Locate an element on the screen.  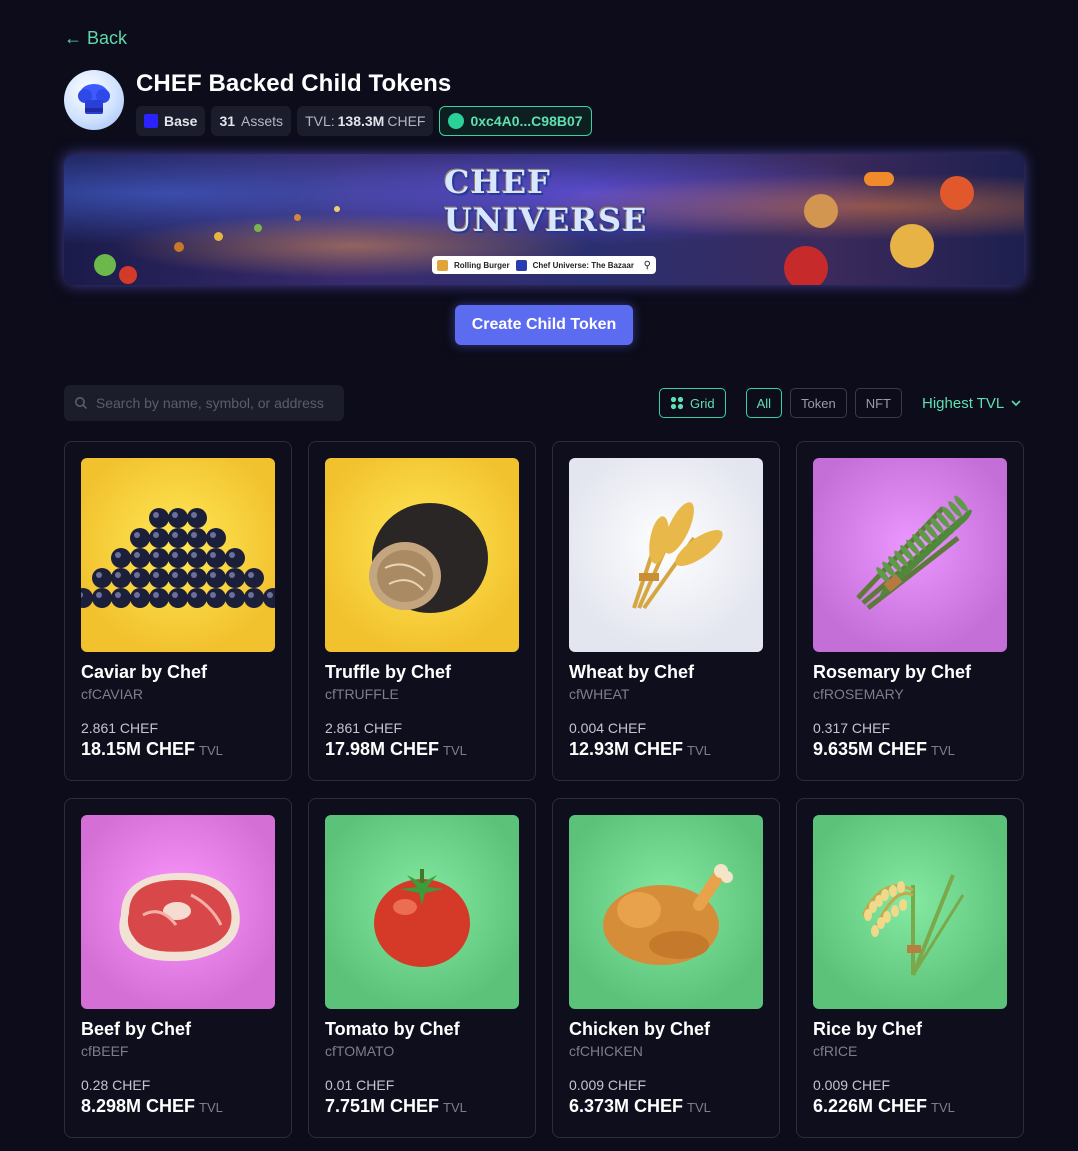
explorer-icon is located at coordinates (456, 121).